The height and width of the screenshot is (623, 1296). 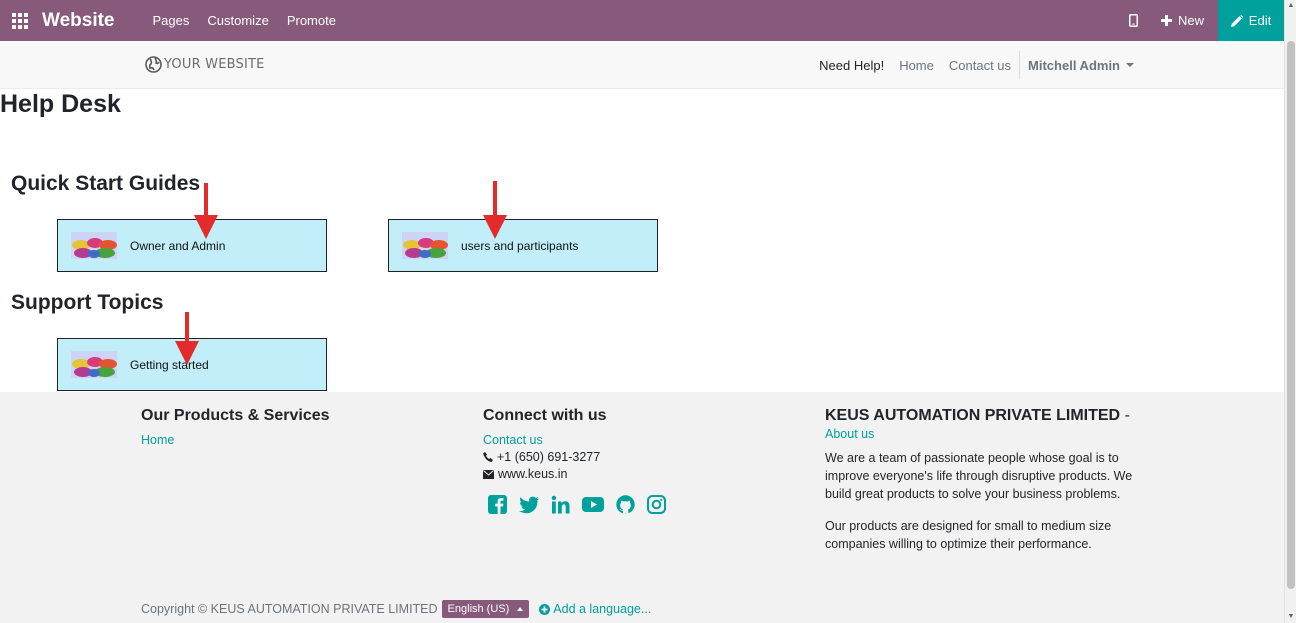 What do you see at coordinates (87, 302) in the screenshot?
I see `section-title-support-topics: Support Topics` at bounding box center [87, 302].